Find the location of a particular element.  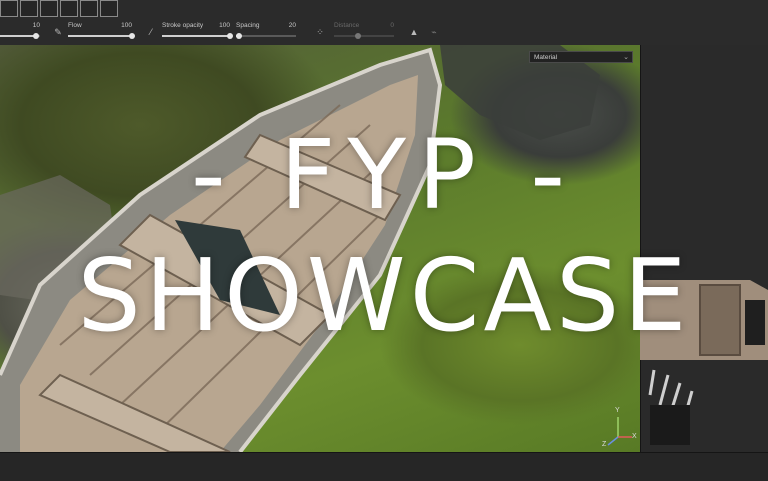

flow-slider-knob is located at coordinates (132, 36).